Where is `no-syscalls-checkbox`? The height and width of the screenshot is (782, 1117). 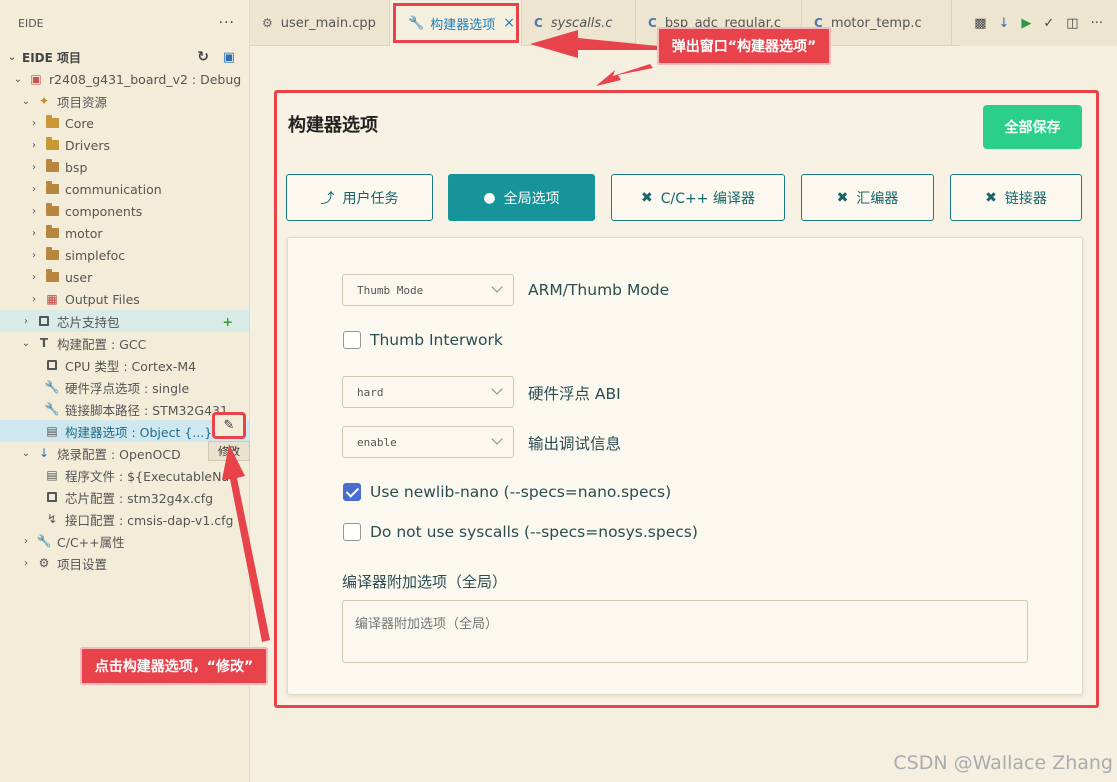 no-syscalls-checkbox is located at coordinates (352, 532).